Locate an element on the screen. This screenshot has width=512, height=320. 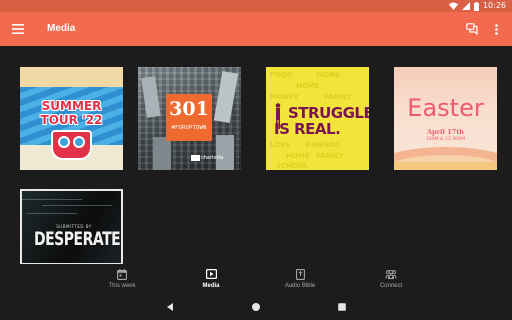
status-time: 10:26 is located at coordinates (494, 5).